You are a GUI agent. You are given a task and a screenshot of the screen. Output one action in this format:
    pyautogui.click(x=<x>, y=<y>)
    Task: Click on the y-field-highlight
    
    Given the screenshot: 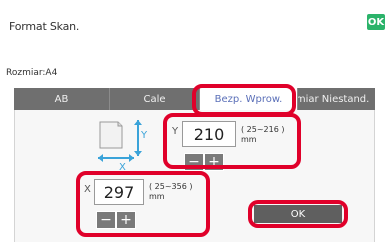 What is the action you would take?
    pyautogui.click(x=232, y=141)
    